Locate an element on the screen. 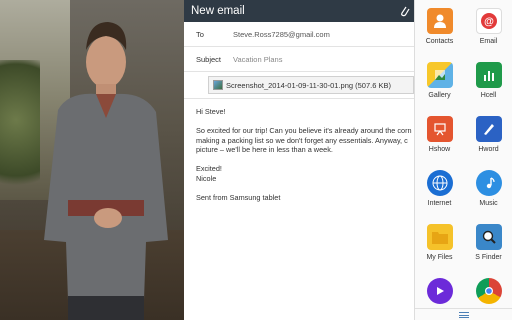 This screenshot has height=320, width=512. app-contacts: Contacts is located at coordinates (439, 35).